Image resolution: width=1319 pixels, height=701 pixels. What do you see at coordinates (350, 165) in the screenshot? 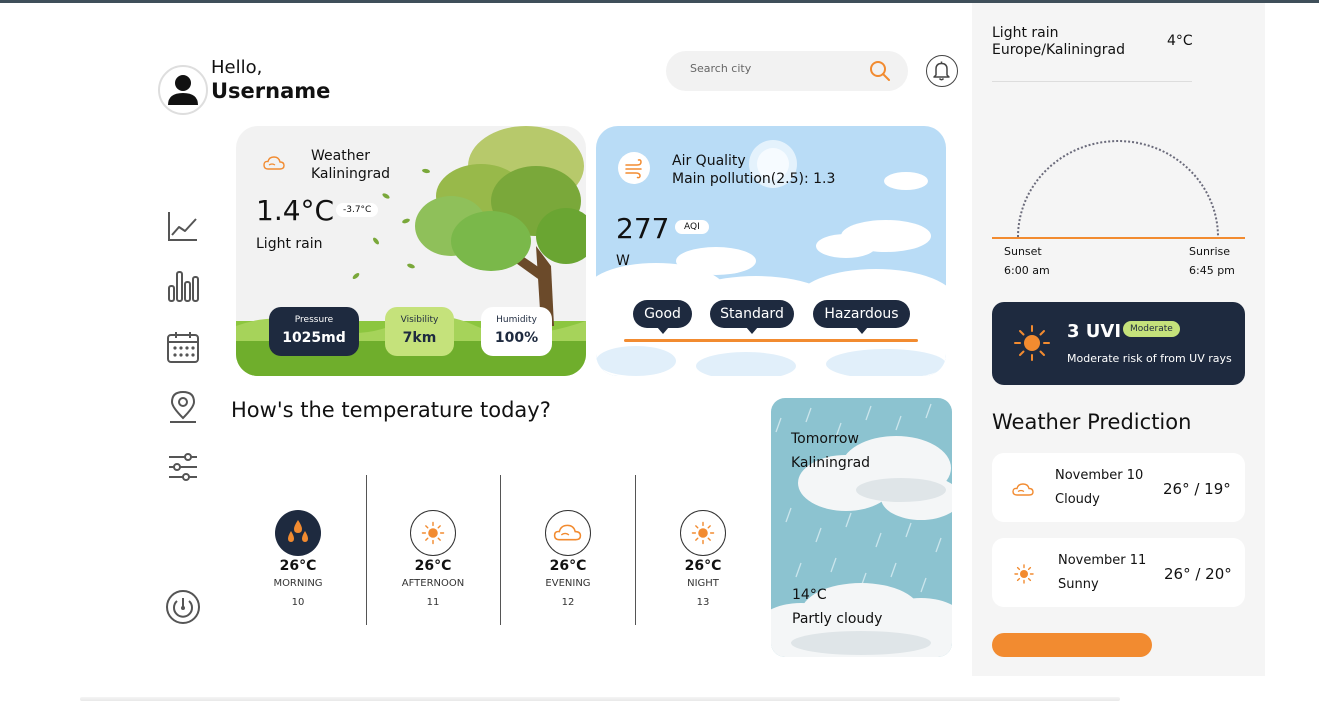
I see `weather-card-title: Weather Kaliningrad` at bounding box center [350, 165].